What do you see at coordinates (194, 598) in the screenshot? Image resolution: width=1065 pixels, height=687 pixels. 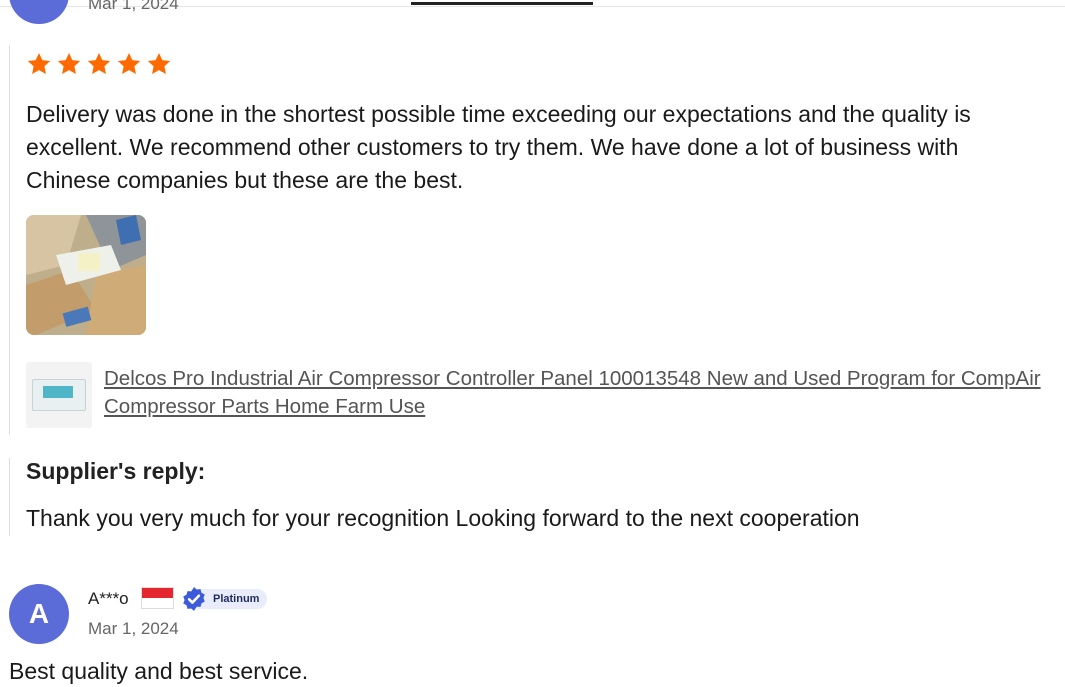 I see `verified-check-icon` at bounding box center [194, 598].